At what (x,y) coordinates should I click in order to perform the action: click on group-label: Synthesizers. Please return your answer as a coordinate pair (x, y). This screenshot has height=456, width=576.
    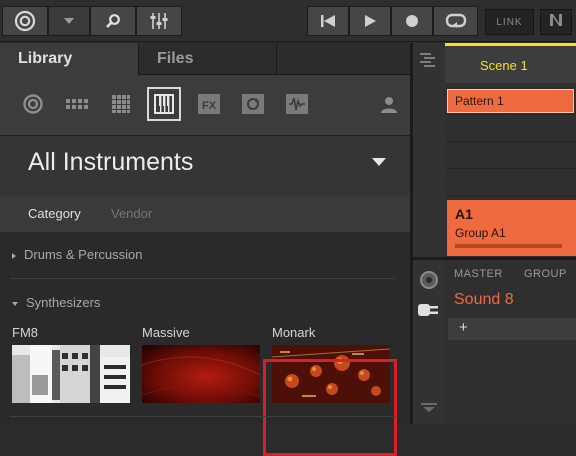
    Looking at the image, I should click on (63, 302).